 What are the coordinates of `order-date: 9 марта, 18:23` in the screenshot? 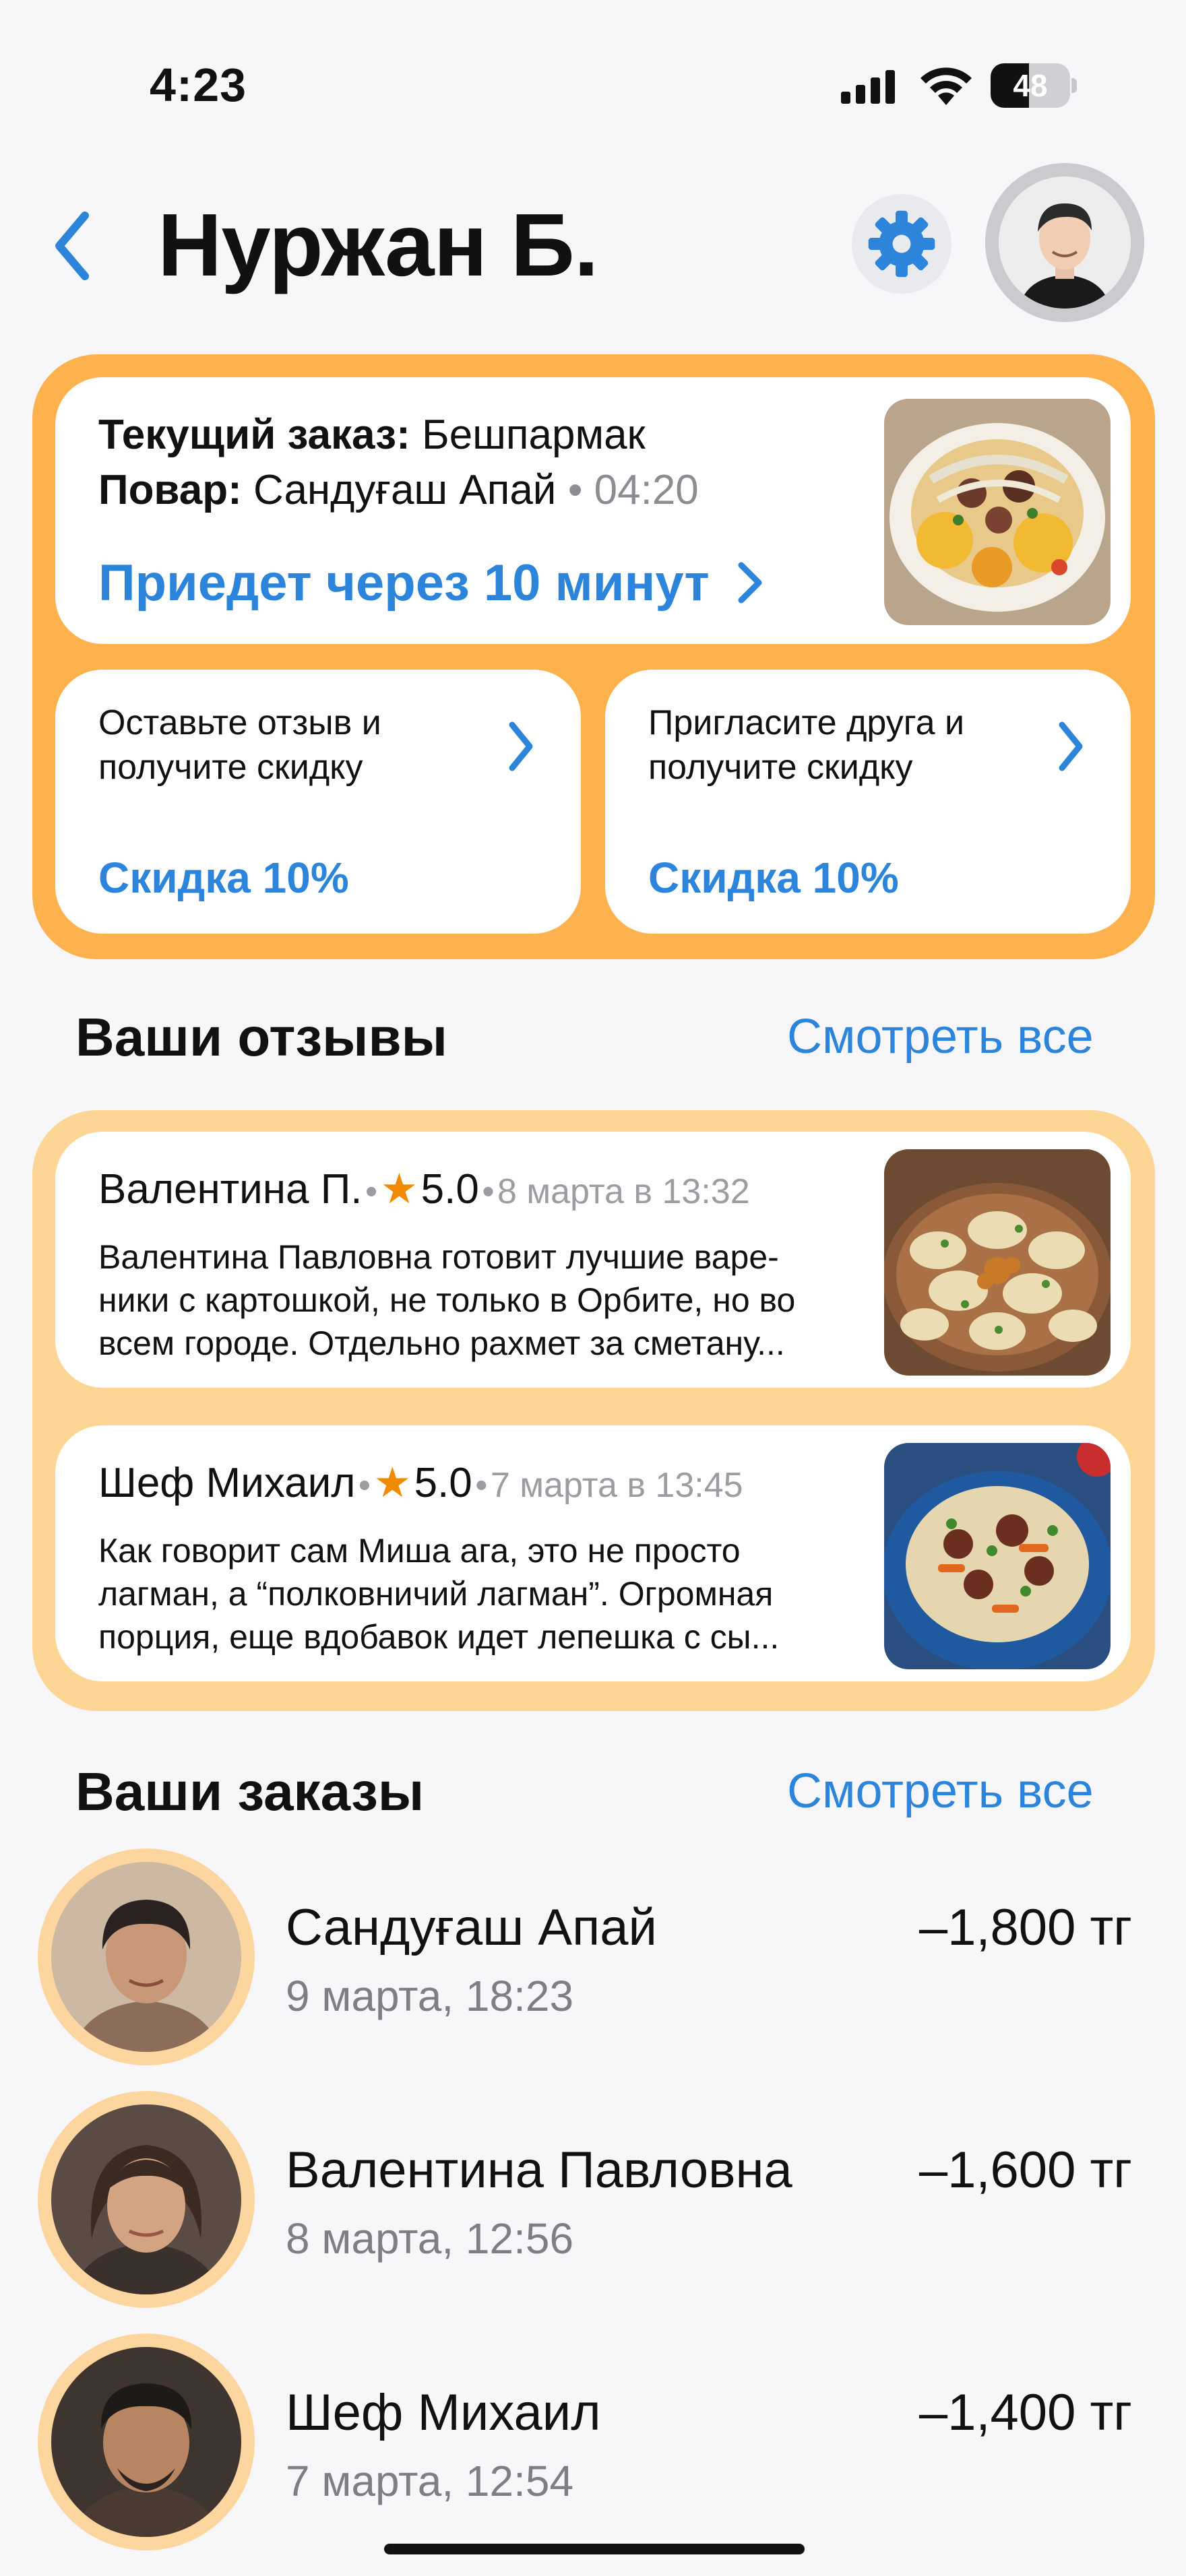 It's located at (430, 1996).